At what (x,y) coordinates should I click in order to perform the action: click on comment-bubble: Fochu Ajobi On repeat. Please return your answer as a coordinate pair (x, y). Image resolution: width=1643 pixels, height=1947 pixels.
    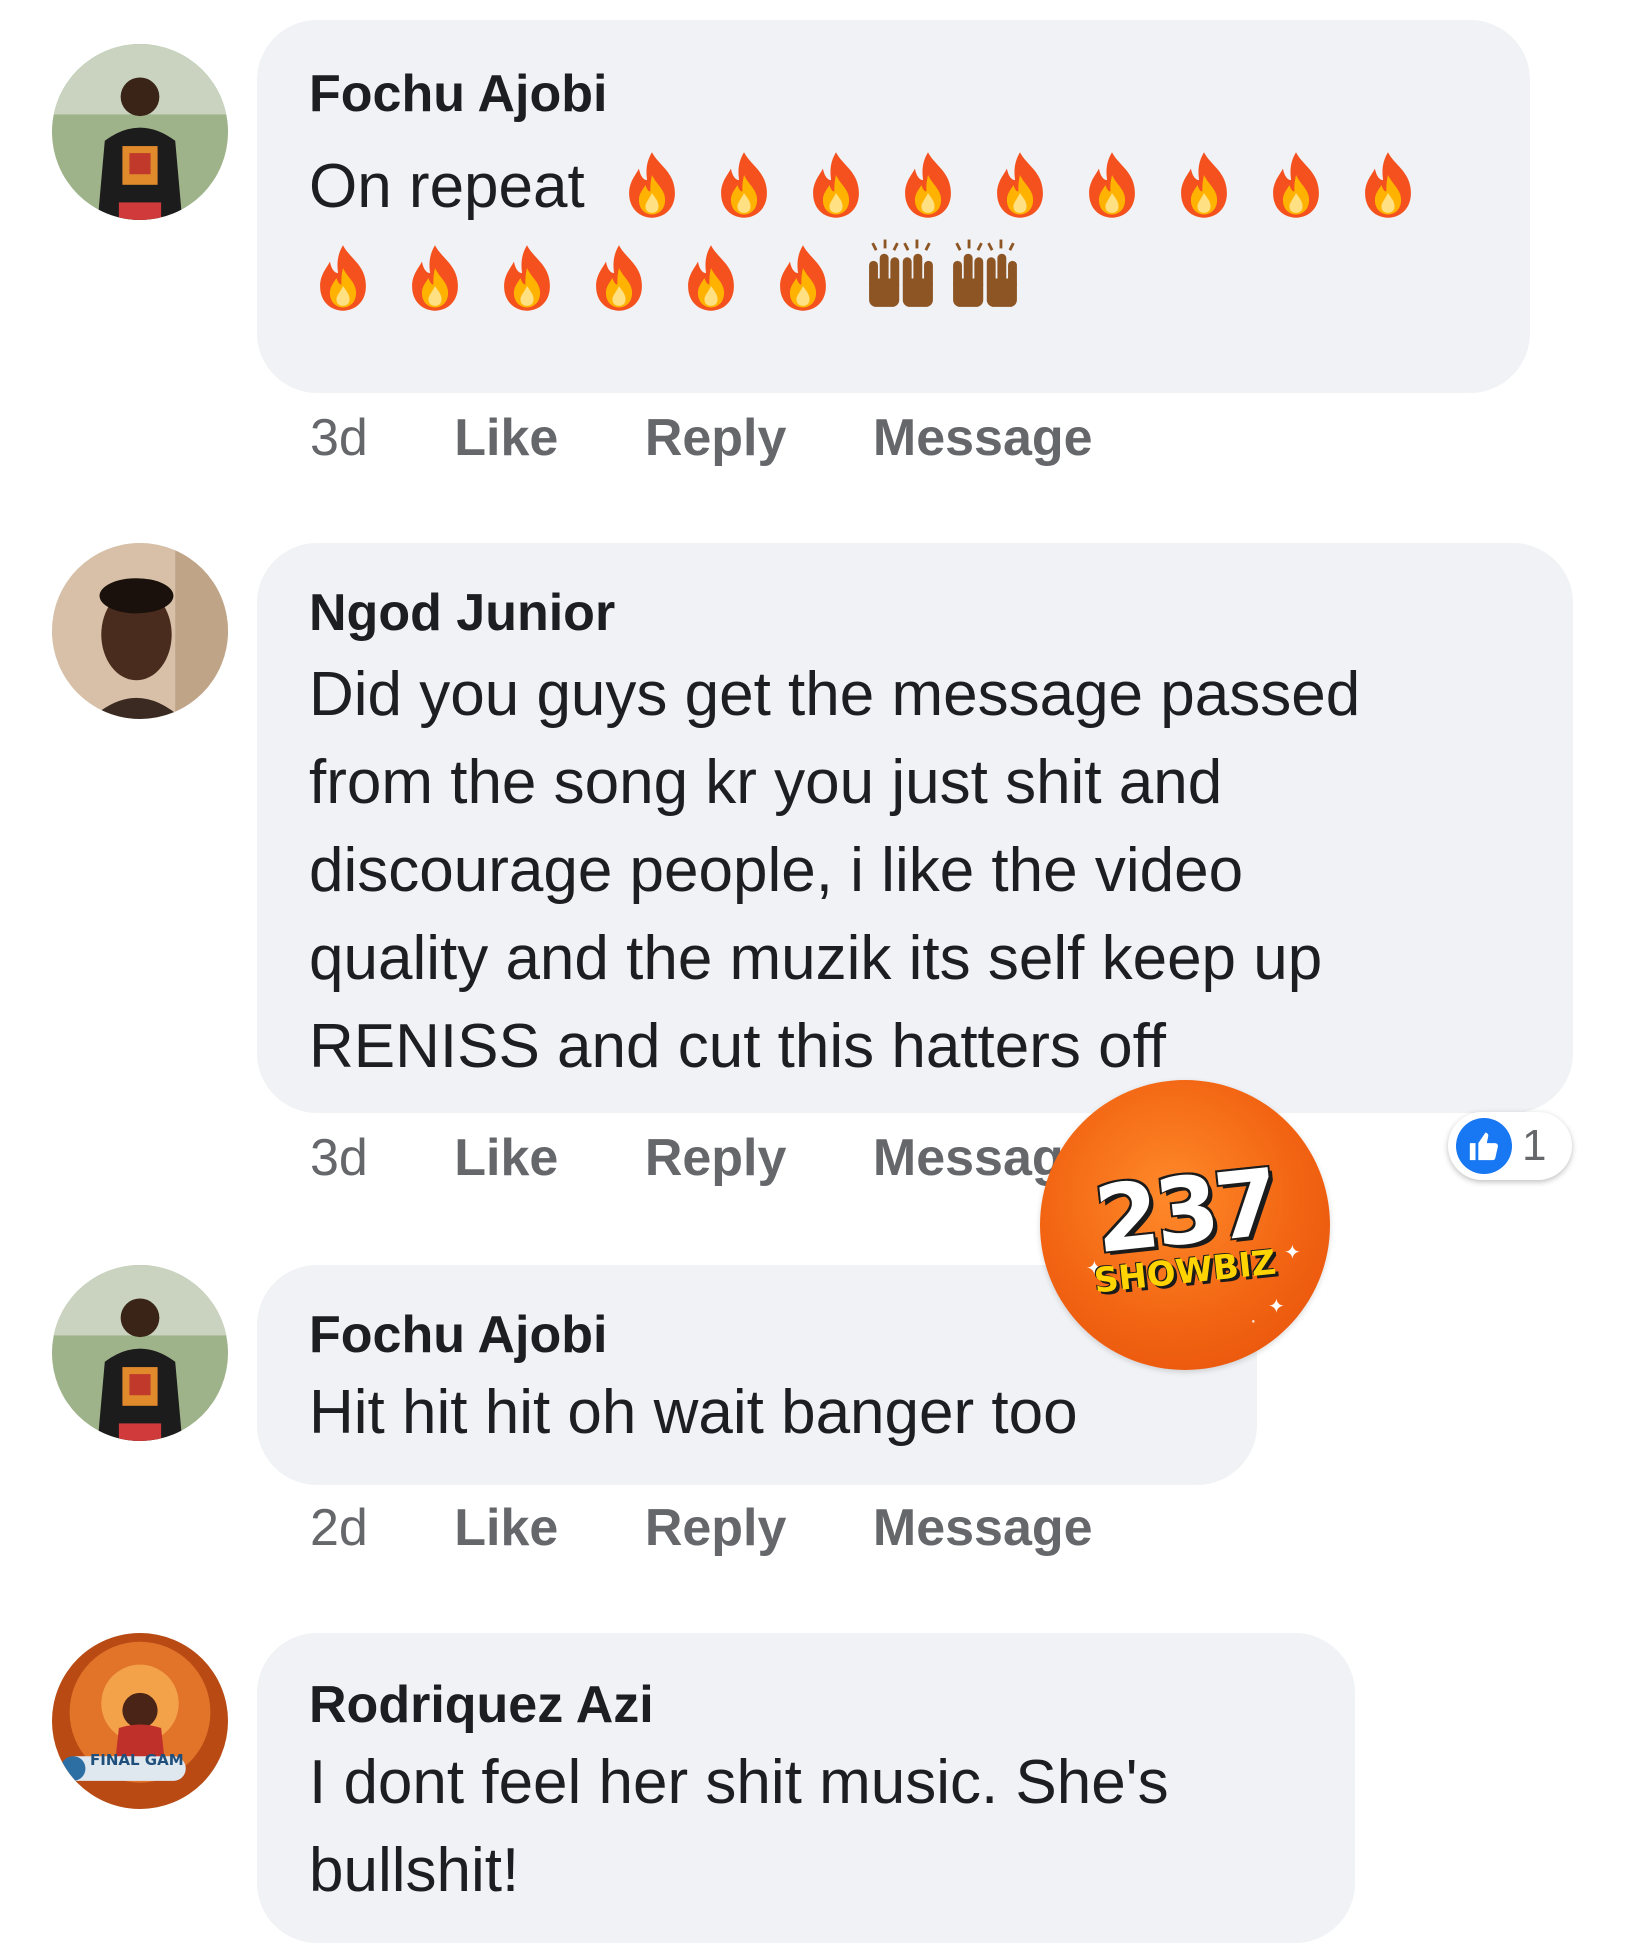
    Looking at the image, I should click on (893, 206).